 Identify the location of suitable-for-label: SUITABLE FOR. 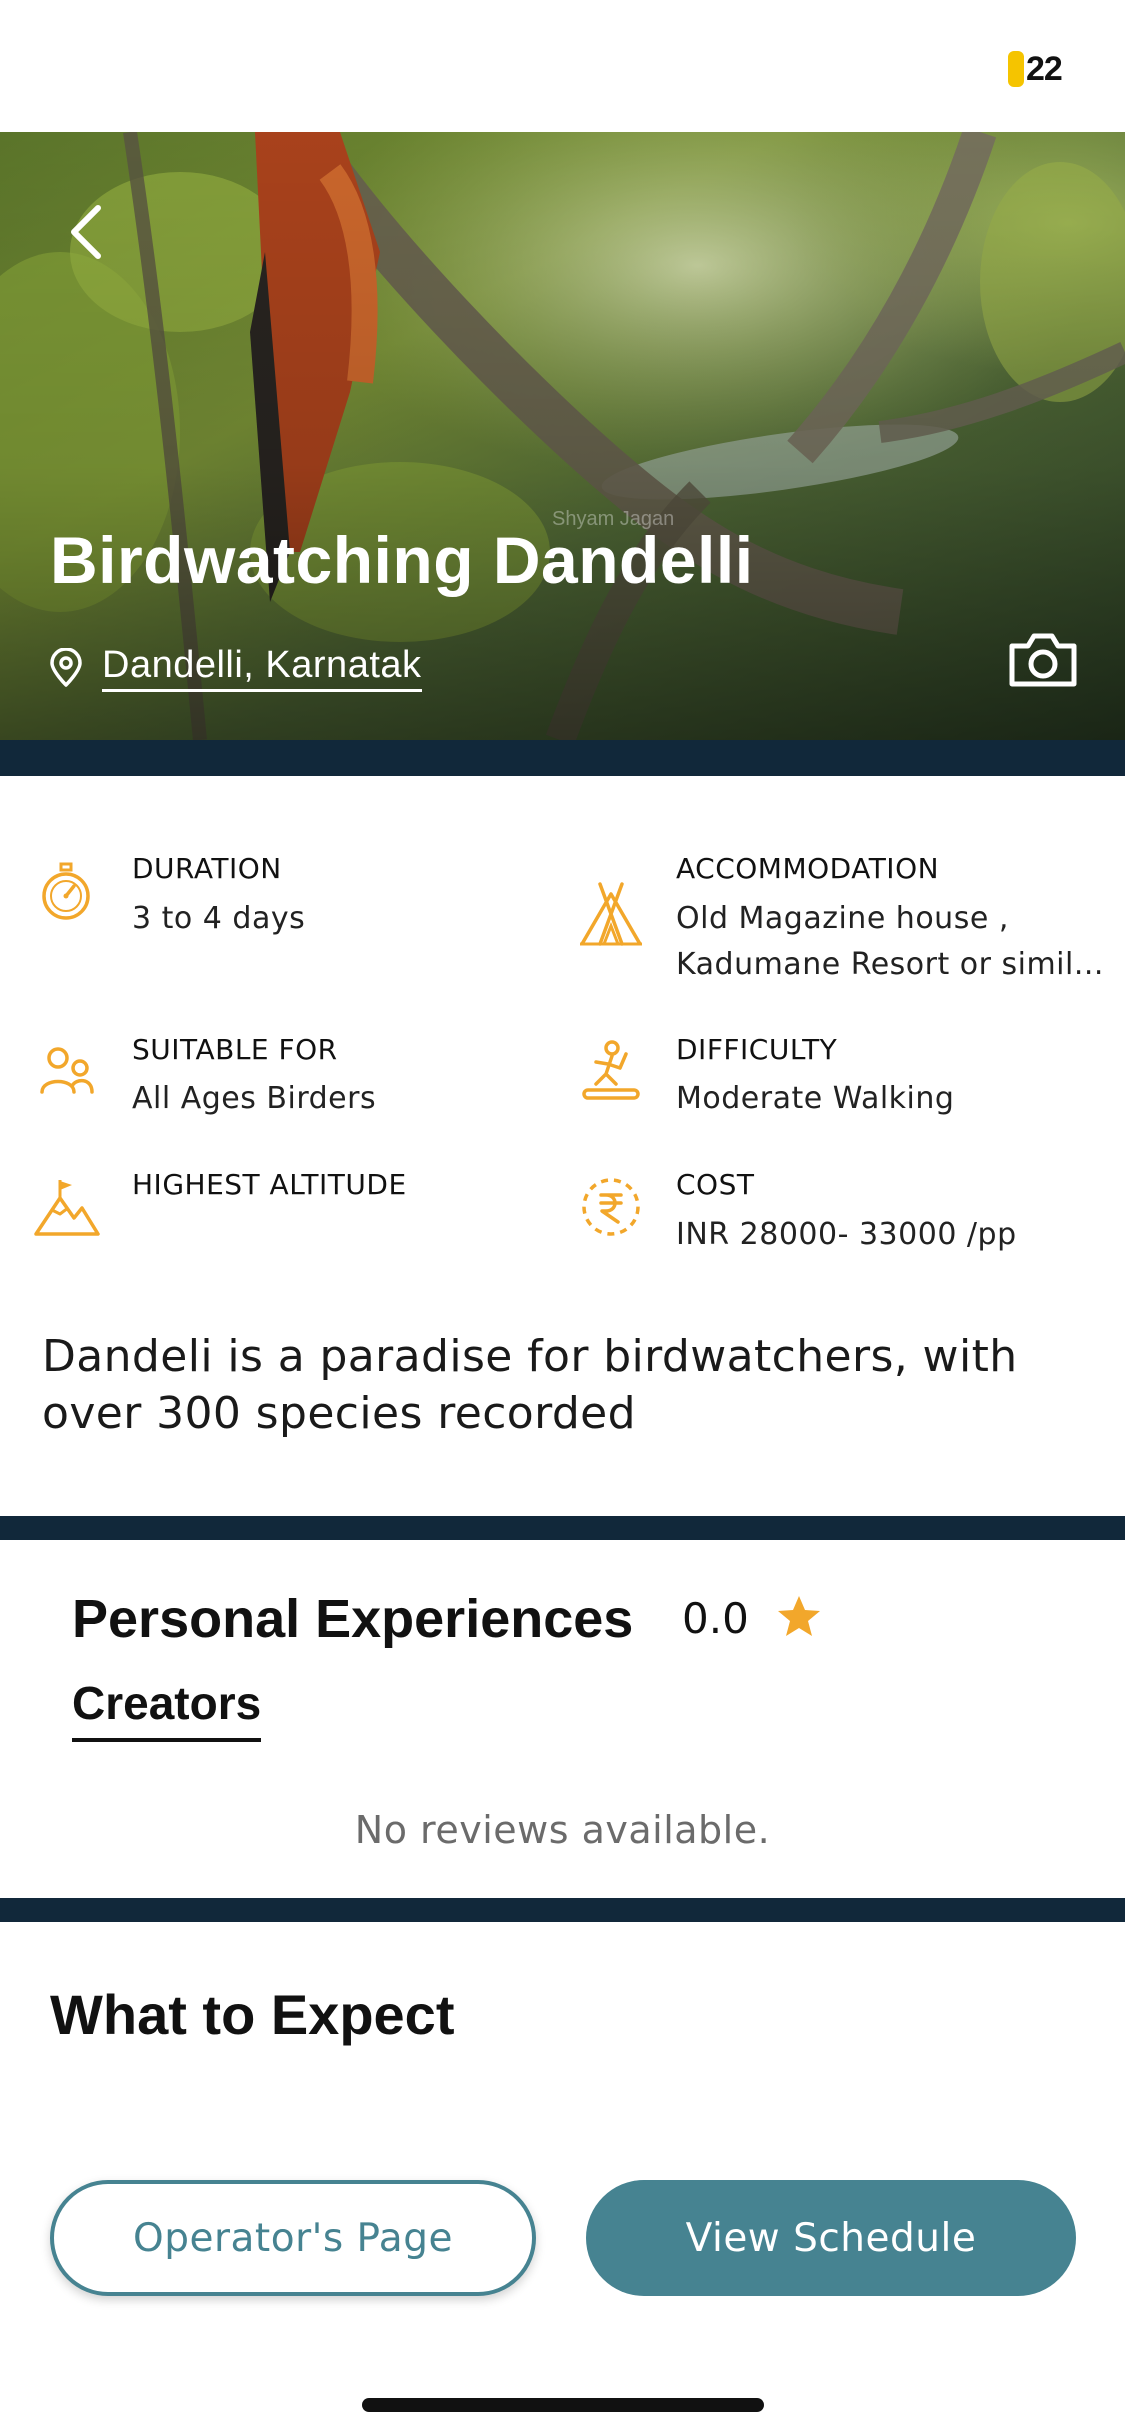
(235, 1049).